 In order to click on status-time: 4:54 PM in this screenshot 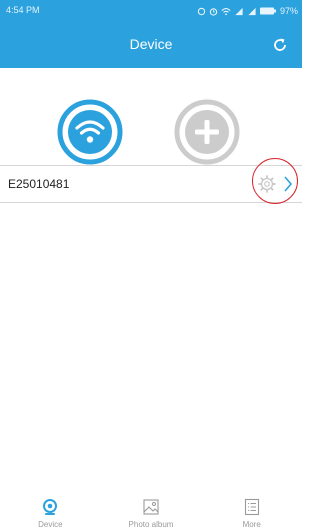, I will do `click(23, 10)`.